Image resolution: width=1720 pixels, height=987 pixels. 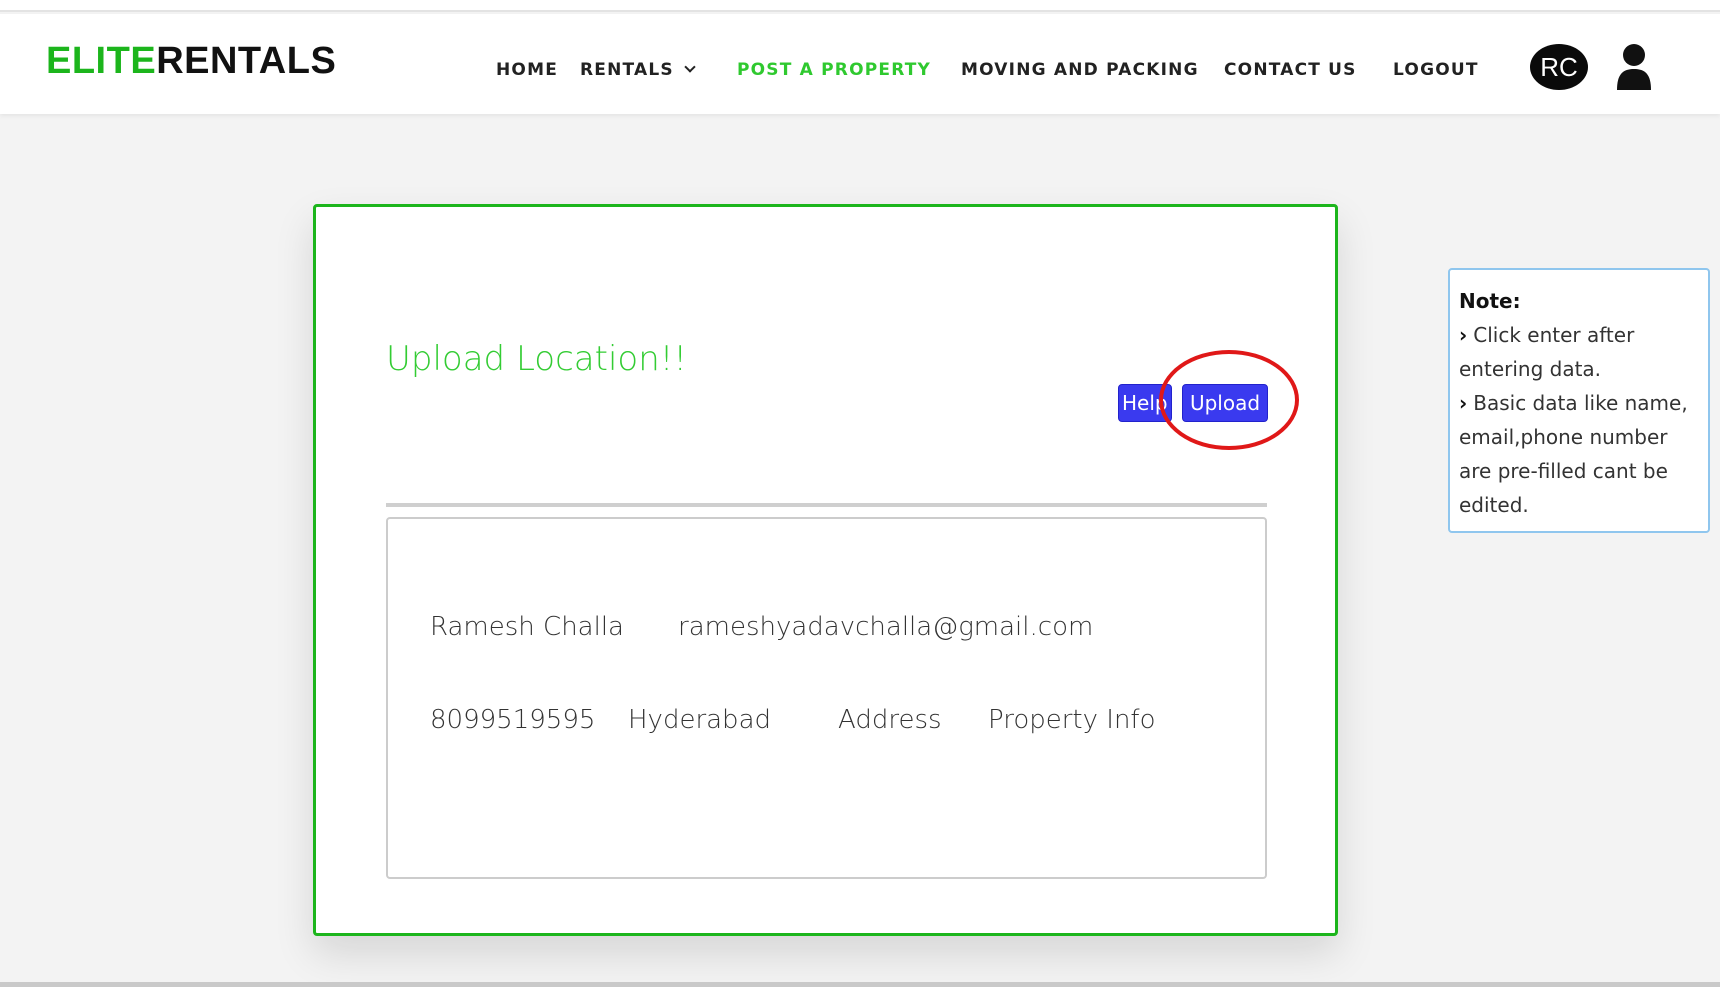 I want to click on nav-rentals: RENTALS, so click(x=638, y=70).